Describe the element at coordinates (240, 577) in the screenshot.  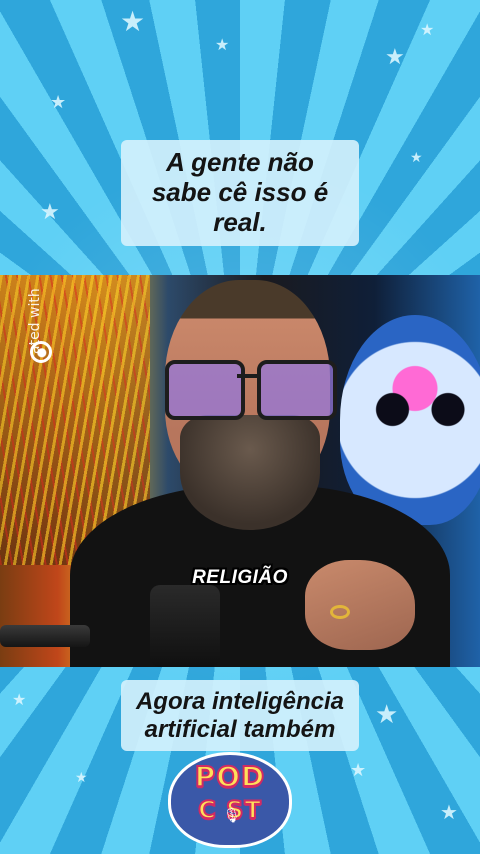
I see `video-subtitle: RELIGIÃO` at that location.